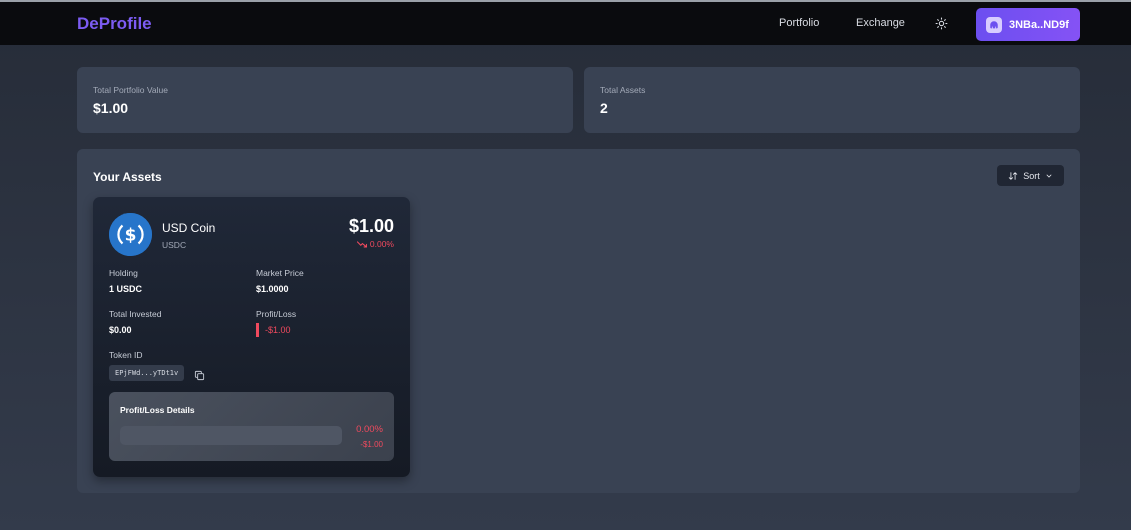 The width and height of the screenshot is (1131, 530). I want to click on total-portfolio-value-label: Total Portfolio Value, so click(130, 90).